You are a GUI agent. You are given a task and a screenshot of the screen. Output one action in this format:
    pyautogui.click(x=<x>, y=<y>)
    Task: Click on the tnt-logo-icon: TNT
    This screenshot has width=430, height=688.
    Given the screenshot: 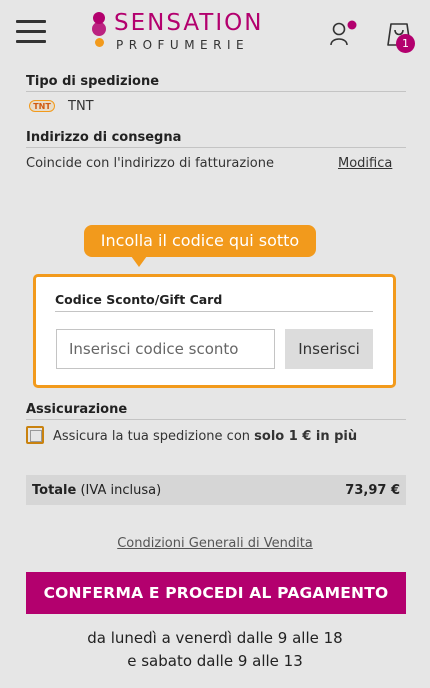 What is the action you would take?
    pyautogui.click(x=42, y=106)
    